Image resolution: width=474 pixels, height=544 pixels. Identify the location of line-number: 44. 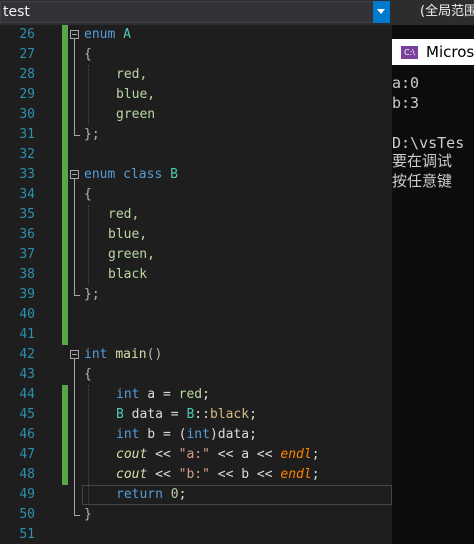
(27, 394).